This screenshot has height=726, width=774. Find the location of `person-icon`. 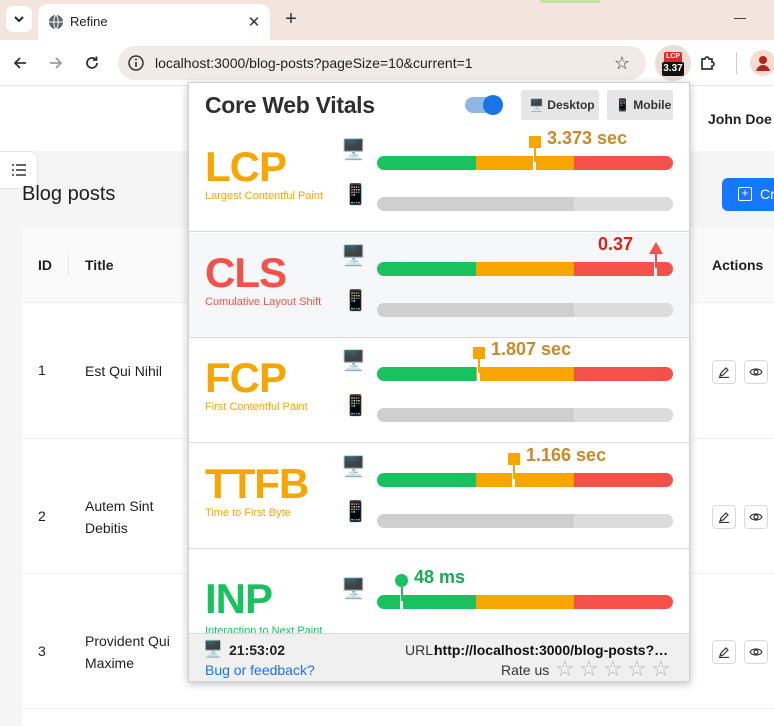

person-icon is located at coordinates (763, 63).